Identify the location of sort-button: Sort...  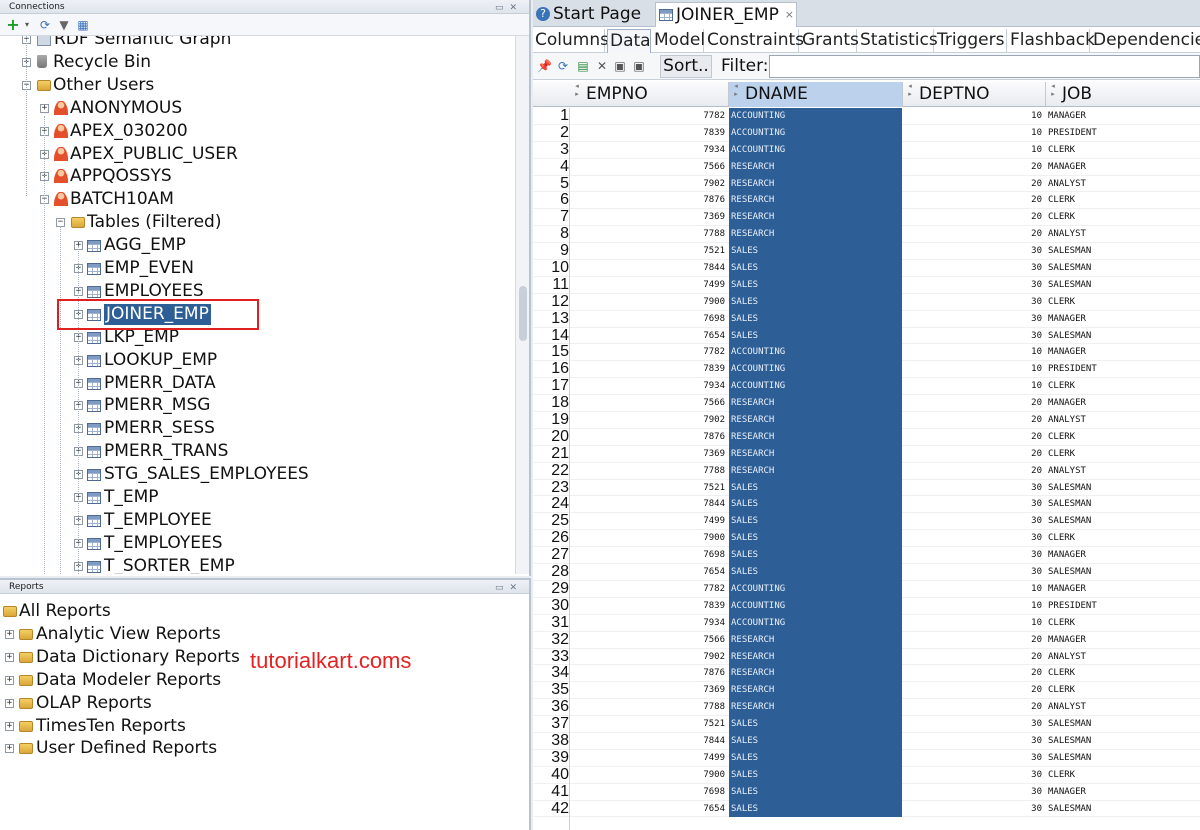
(686, 66).